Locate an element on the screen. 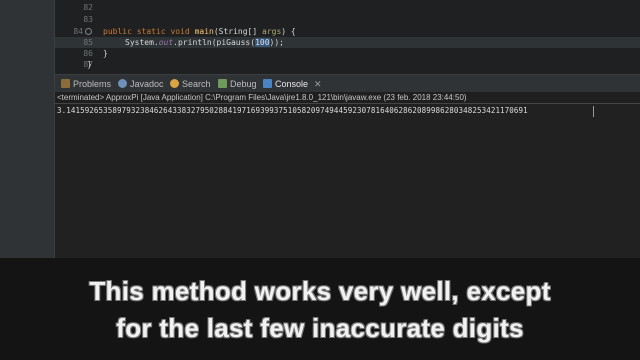  tab-console: Console ✕ is located at coordinates (292, 84).